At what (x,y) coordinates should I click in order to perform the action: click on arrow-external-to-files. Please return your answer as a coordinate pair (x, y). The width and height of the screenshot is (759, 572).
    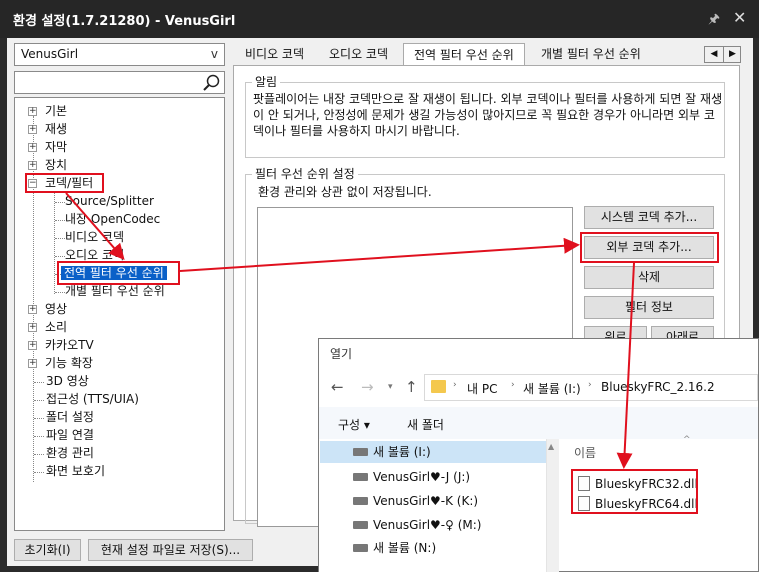
    Looking at the image, I should click on (625, 365).